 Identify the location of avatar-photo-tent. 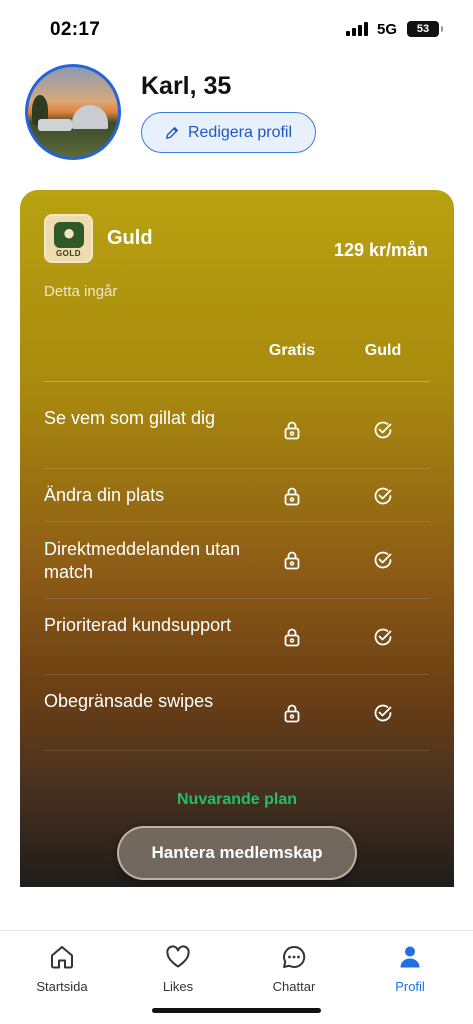
(90, 117).